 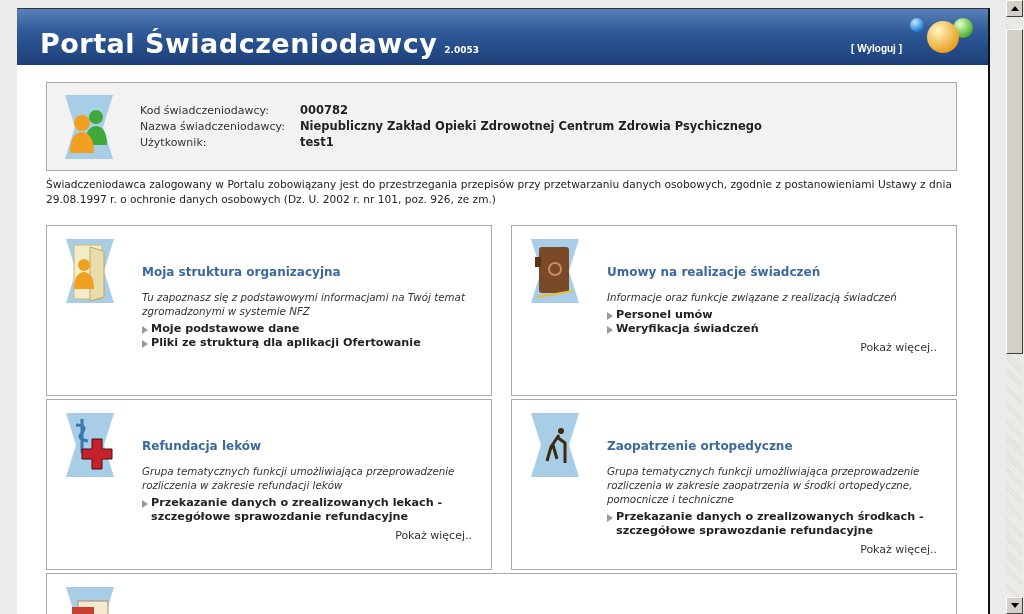 I want to click on scroll-up-button, so click(x=1014, y=8).